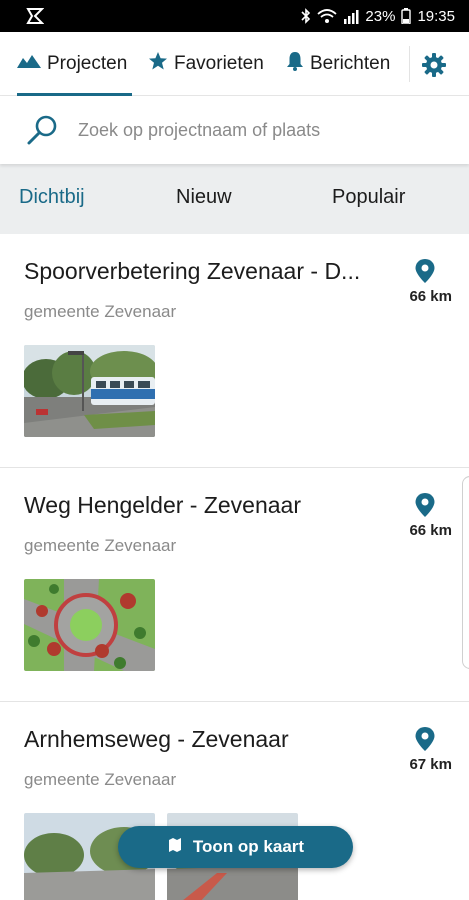  I want to click on bell-icon, so click(295, 64).